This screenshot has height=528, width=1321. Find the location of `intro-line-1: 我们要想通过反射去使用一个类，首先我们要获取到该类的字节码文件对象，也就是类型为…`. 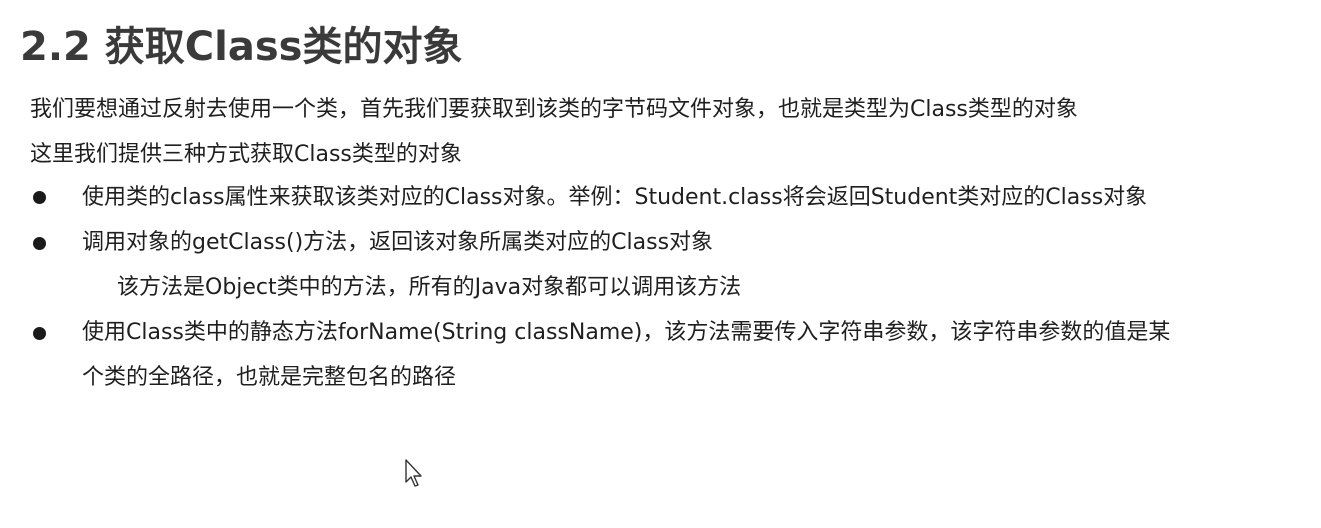

intro-line-1: 我们要想通过反射去使用一个类，首先我们要获取到该类的字节码文件对象，也就是类型为… is located at coordinates (554, 109).